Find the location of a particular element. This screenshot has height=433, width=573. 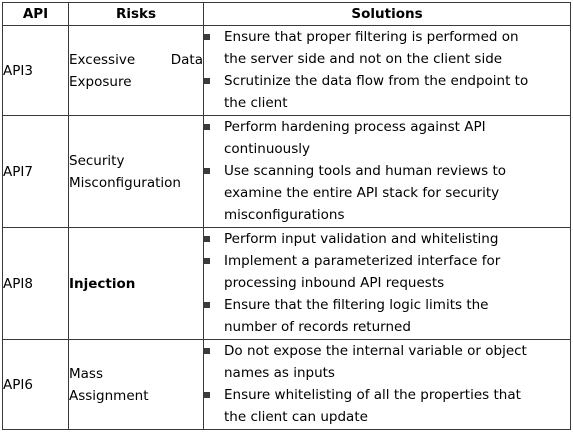

risk-line: Assignment is located at coordinates (109, 395).